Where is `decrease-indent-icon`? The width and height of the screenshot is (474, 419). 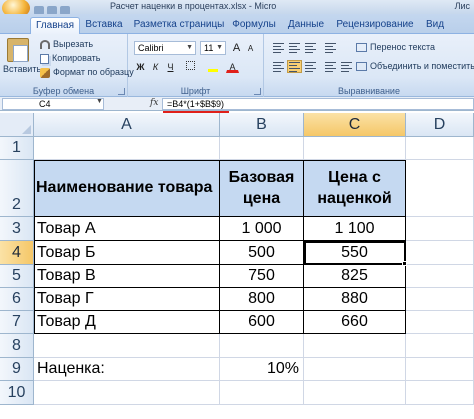
decrease-indent-icon is located at coordinates (330, 66).